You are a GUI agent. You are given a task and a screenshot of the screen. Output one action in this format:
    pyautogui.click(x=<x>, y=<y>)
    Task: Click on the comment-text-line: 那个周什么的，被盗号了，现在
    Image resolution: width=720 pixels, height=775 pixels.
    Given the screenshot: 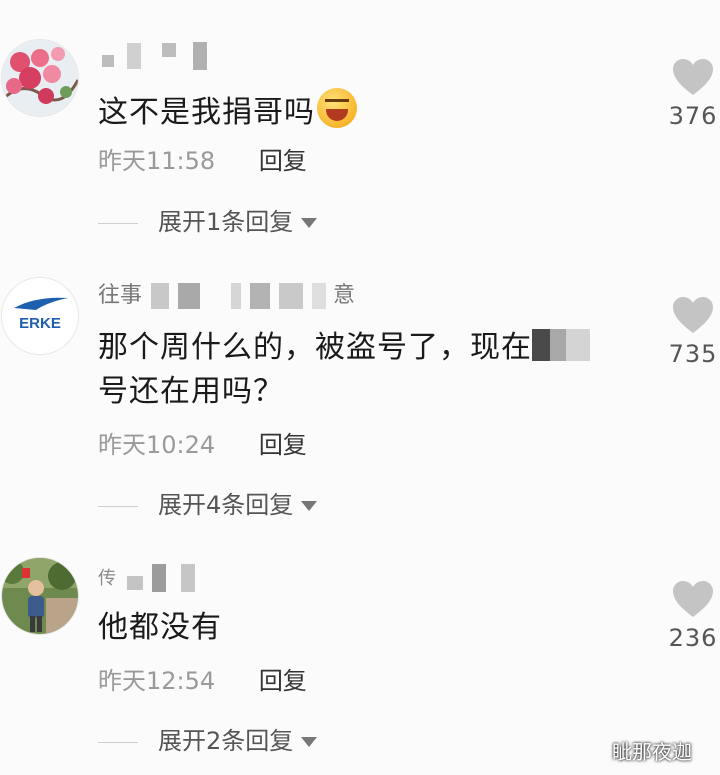 What is the action you would take?
    pyautogui.click(x=315, y=347)
    